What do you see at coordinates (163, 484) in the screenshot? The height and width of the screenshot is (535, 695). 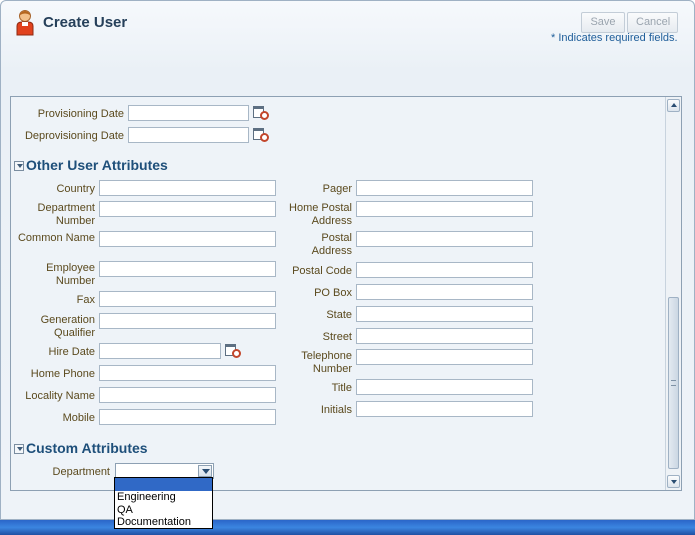 I see `department-option` at bounding box center [163, 484].